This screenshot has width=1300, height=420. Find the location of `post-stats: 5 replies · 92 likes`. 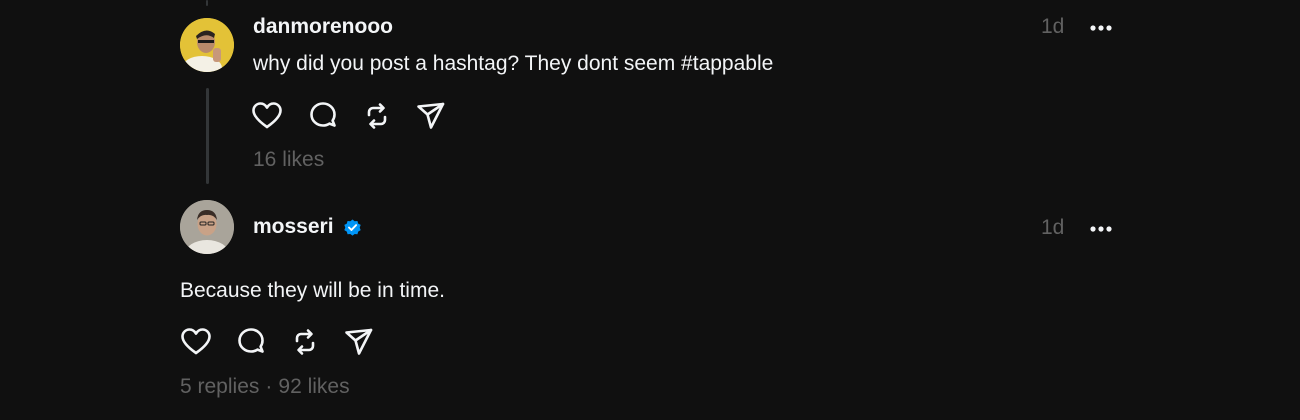

post-stats: 5 replies · 92 likes is located at coordinates (265, 387).